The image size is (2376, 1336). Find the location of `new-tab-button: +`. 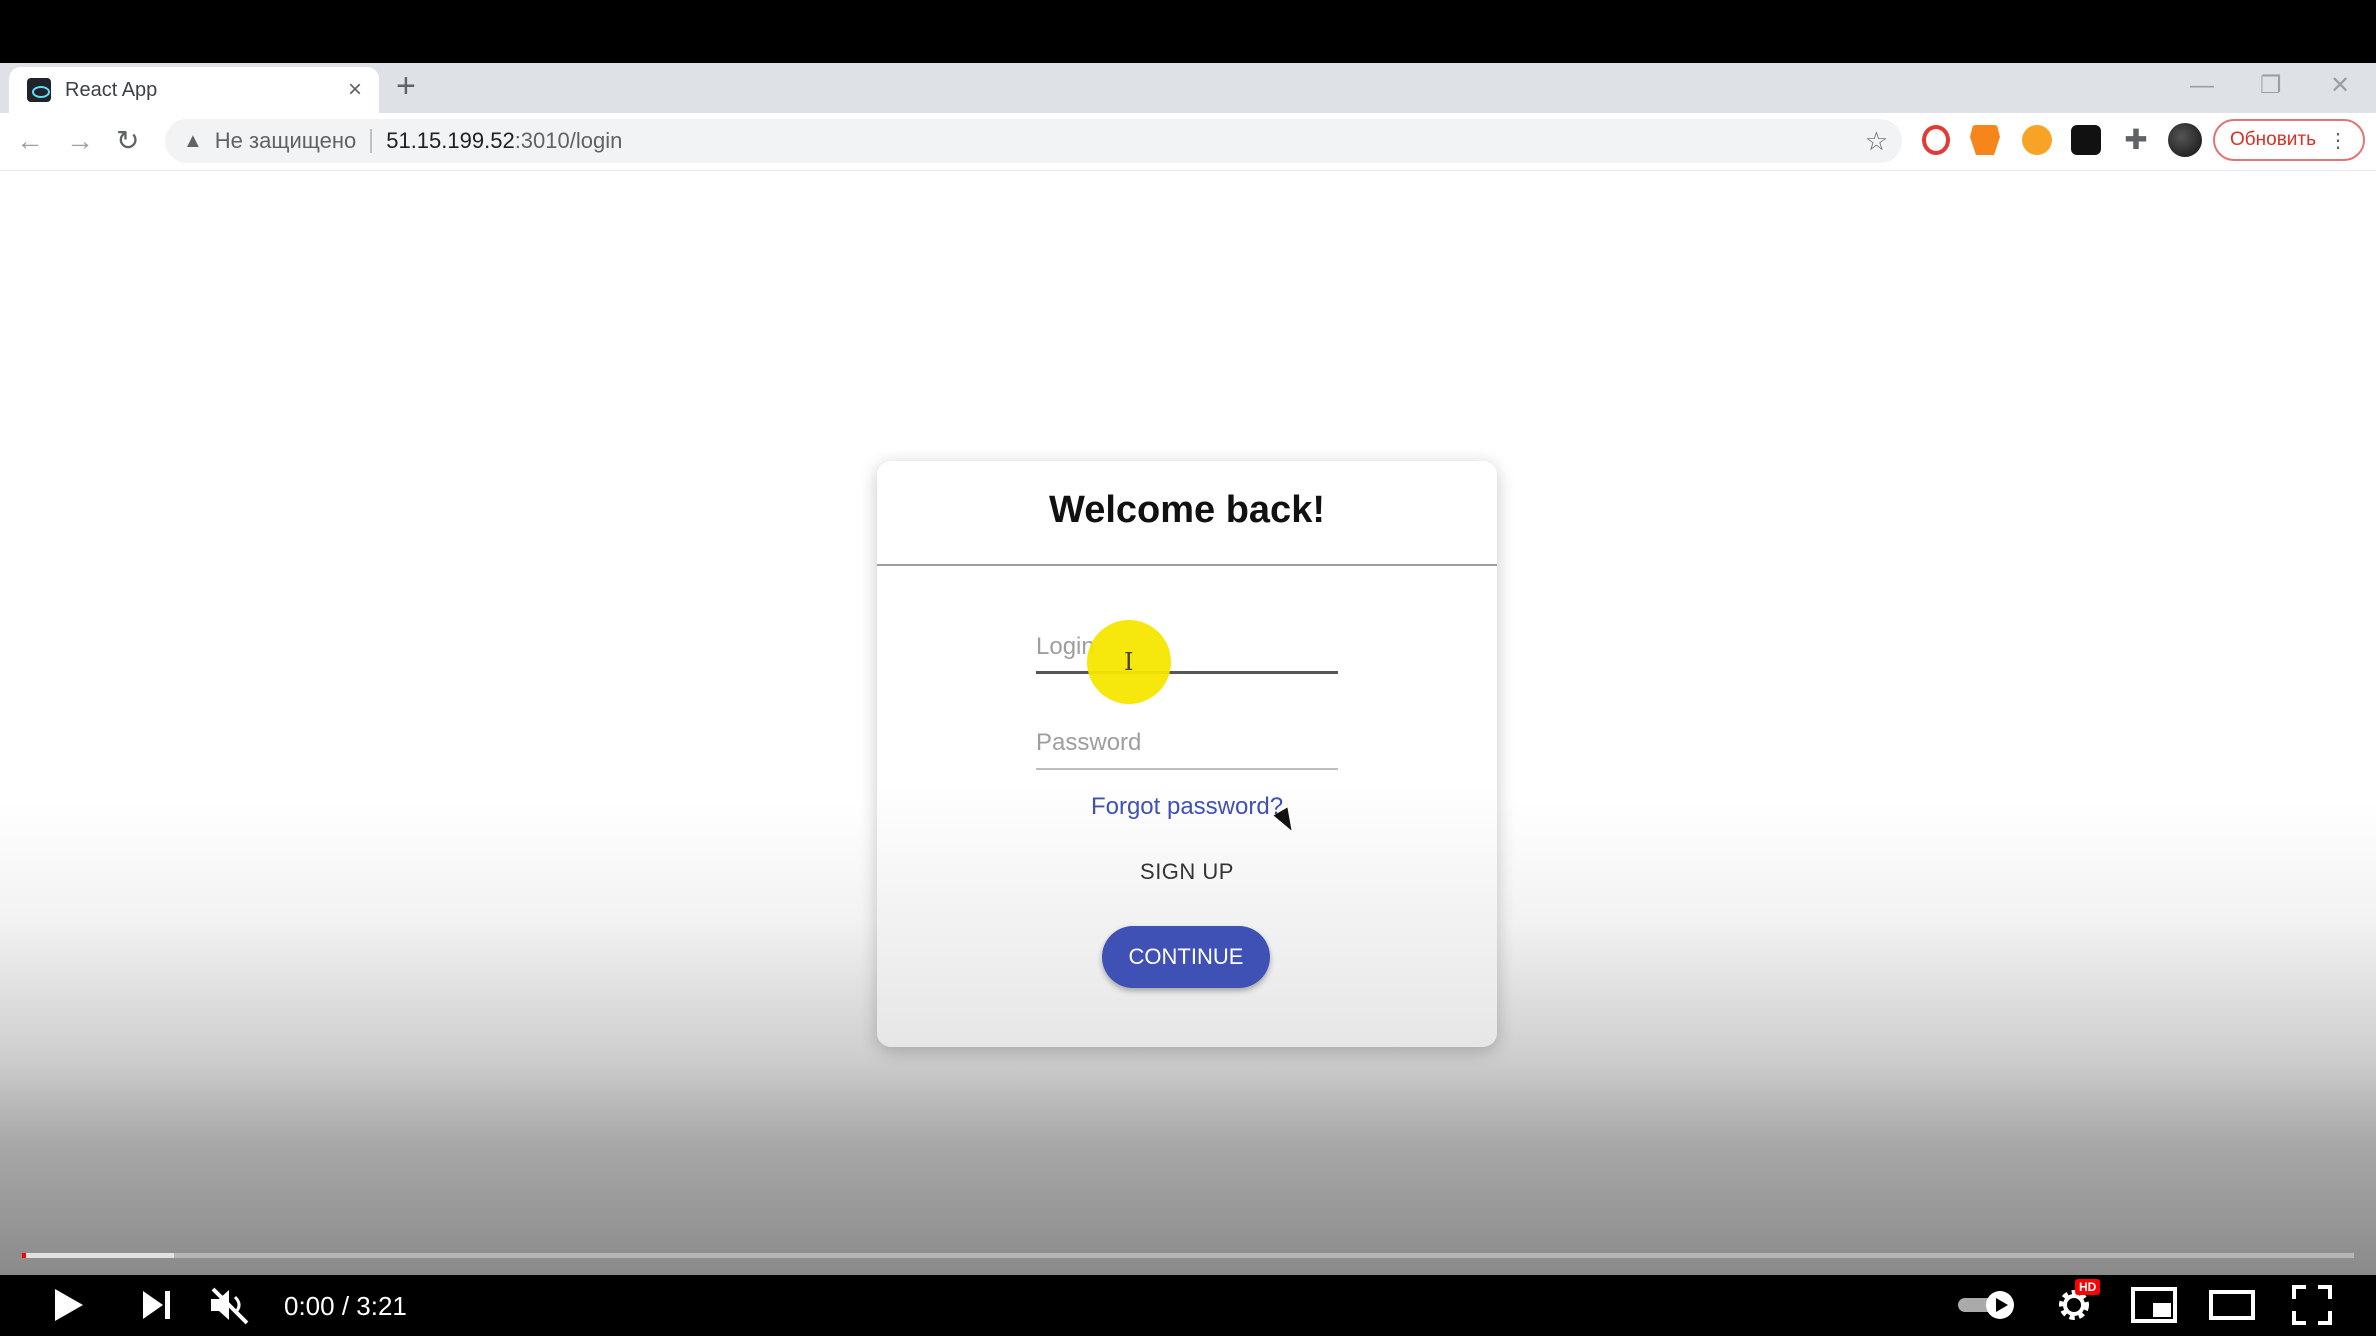

new-tab-button: + is located at coordinates (406, 86).